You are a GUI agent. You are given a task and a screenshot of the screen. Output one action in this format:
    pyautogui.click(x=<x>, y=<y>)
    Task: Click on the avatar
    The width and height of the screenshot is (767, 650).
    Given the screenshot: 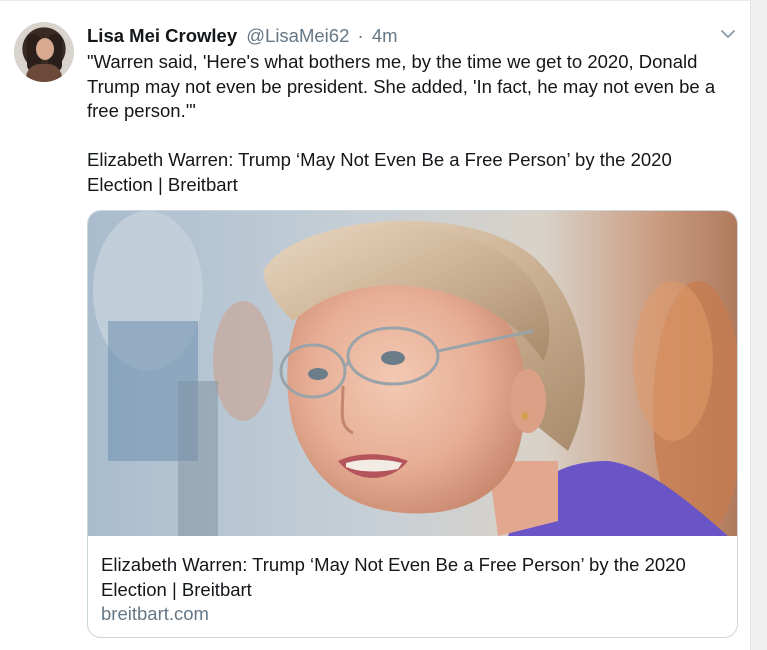 What is the action you would take?
    pyautogui.click(x=44, y=52)
    